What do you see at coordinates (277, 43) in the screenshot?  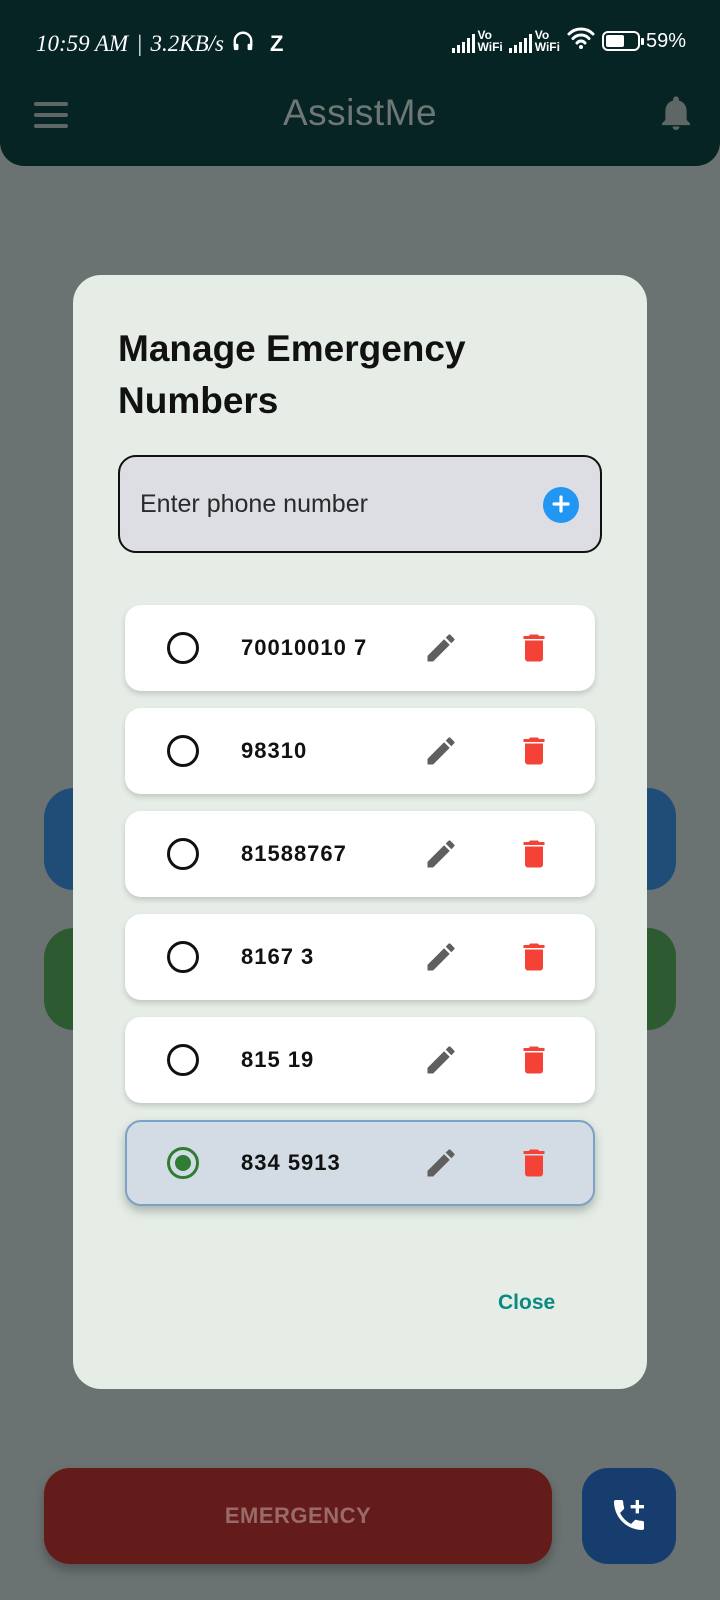 I see `status-app-indicator: Z` at bounding box center [277, 43].